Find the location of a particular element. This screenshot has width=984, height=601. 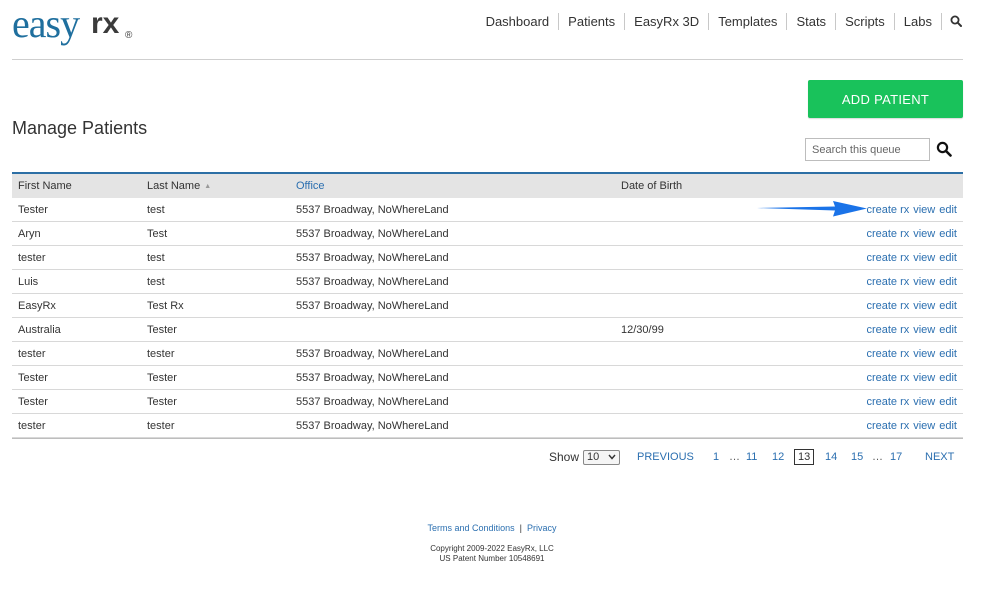

page-current-13: 13 is located at coordinates (804, 457).